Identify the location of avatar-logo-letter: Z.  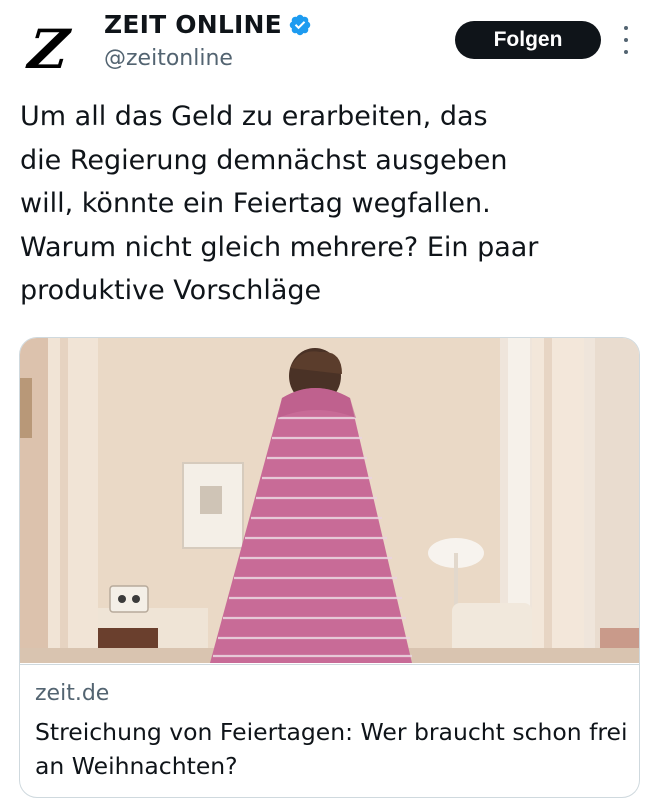
(49, 49).